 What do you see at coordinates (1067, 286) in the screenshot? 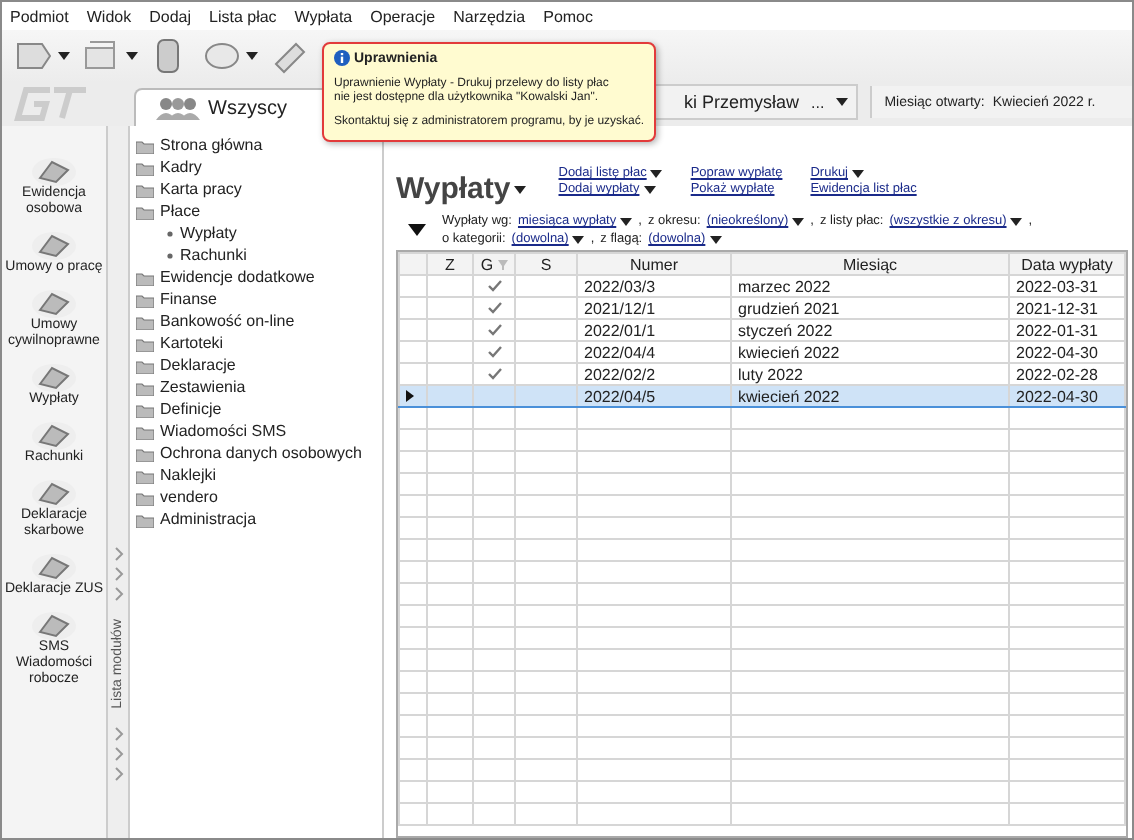
I see `table-cell: 2022-03-31` at bounding box center [1067, 286].